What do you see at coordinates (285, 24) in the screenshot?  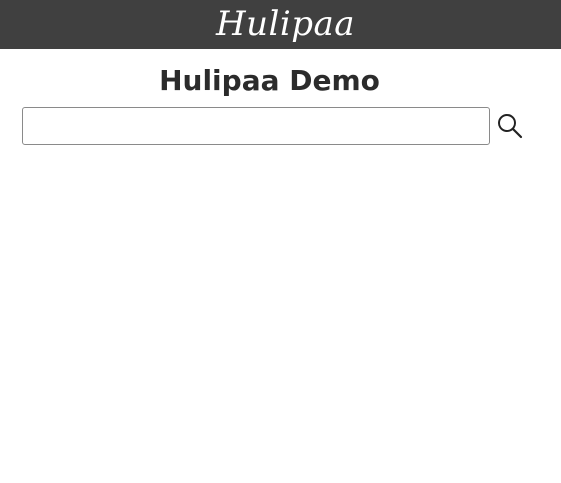 I see `brand-logo: Hulipaa` at bounding box center [285, 24].